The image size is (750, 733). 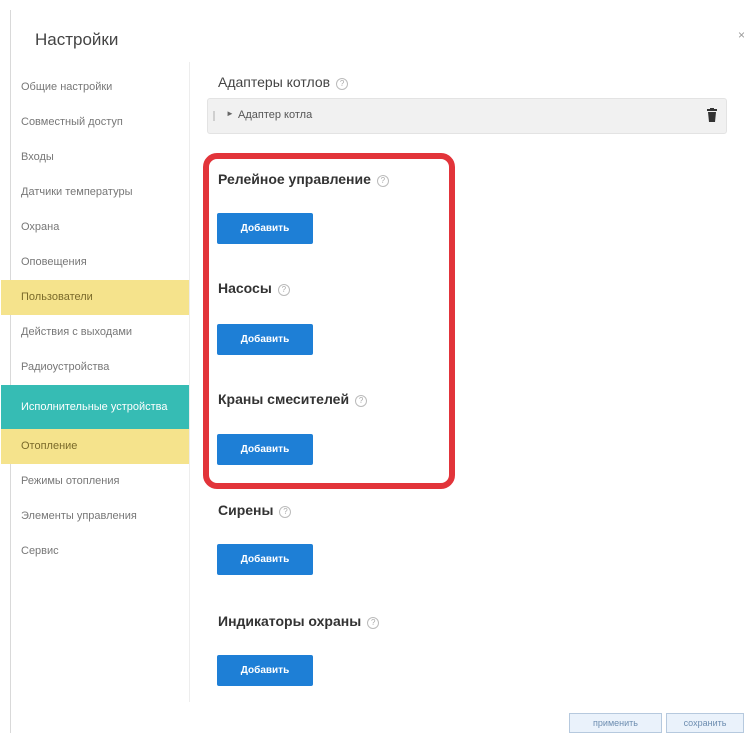 What do you see at coordinates (95, 551) in the screenshot?
I see `sidebar-item-service: Сервис` at bounding box center [95, 551].